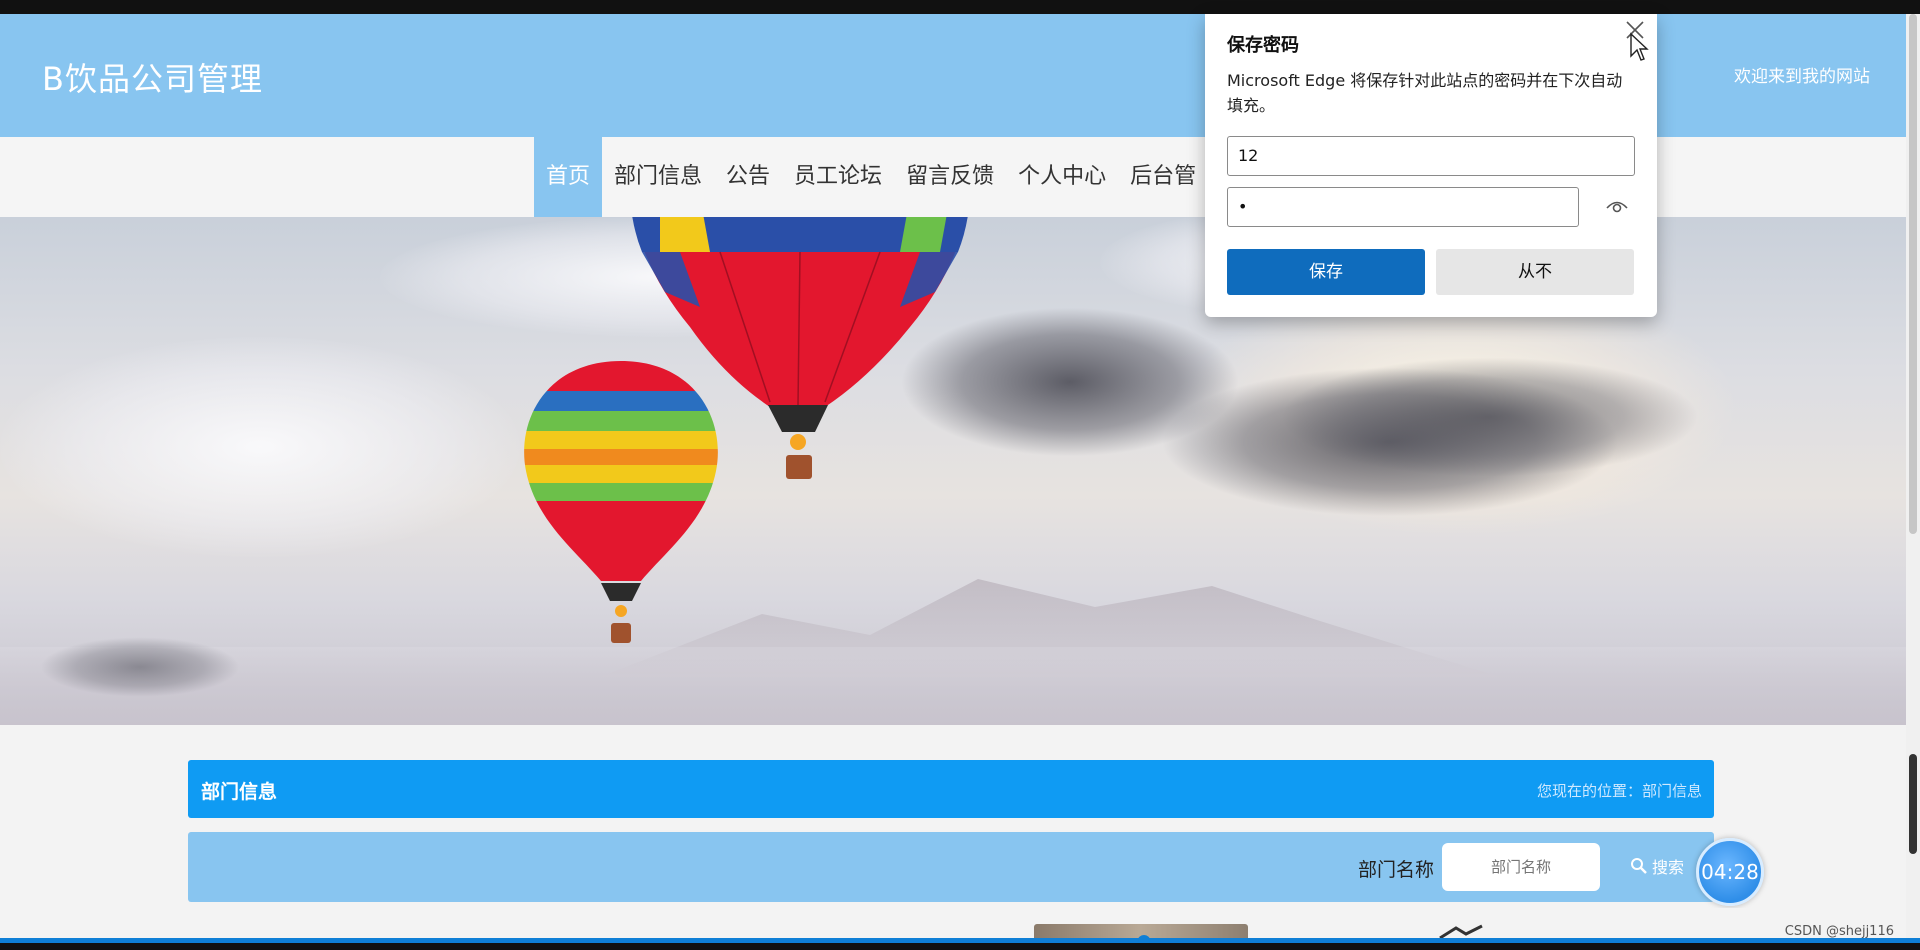  I want to click on nav-items: 首页 部门信息 公告 员工论坛 留言反馈 个人中心 后台管, so click(871, 177).